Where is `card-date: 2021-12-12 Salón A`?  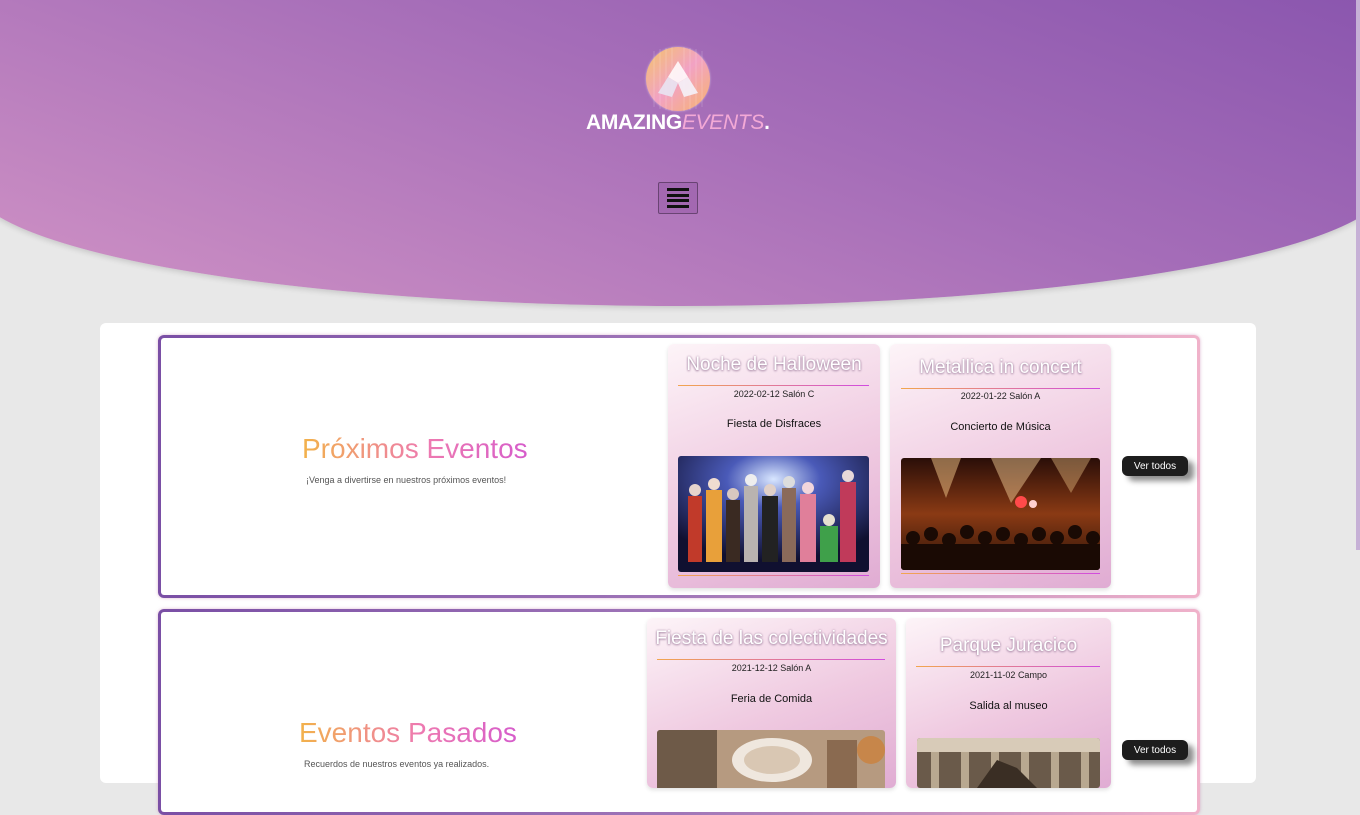
card-date: 2021-12-12 Salón A is located at coordinates (771, 668).